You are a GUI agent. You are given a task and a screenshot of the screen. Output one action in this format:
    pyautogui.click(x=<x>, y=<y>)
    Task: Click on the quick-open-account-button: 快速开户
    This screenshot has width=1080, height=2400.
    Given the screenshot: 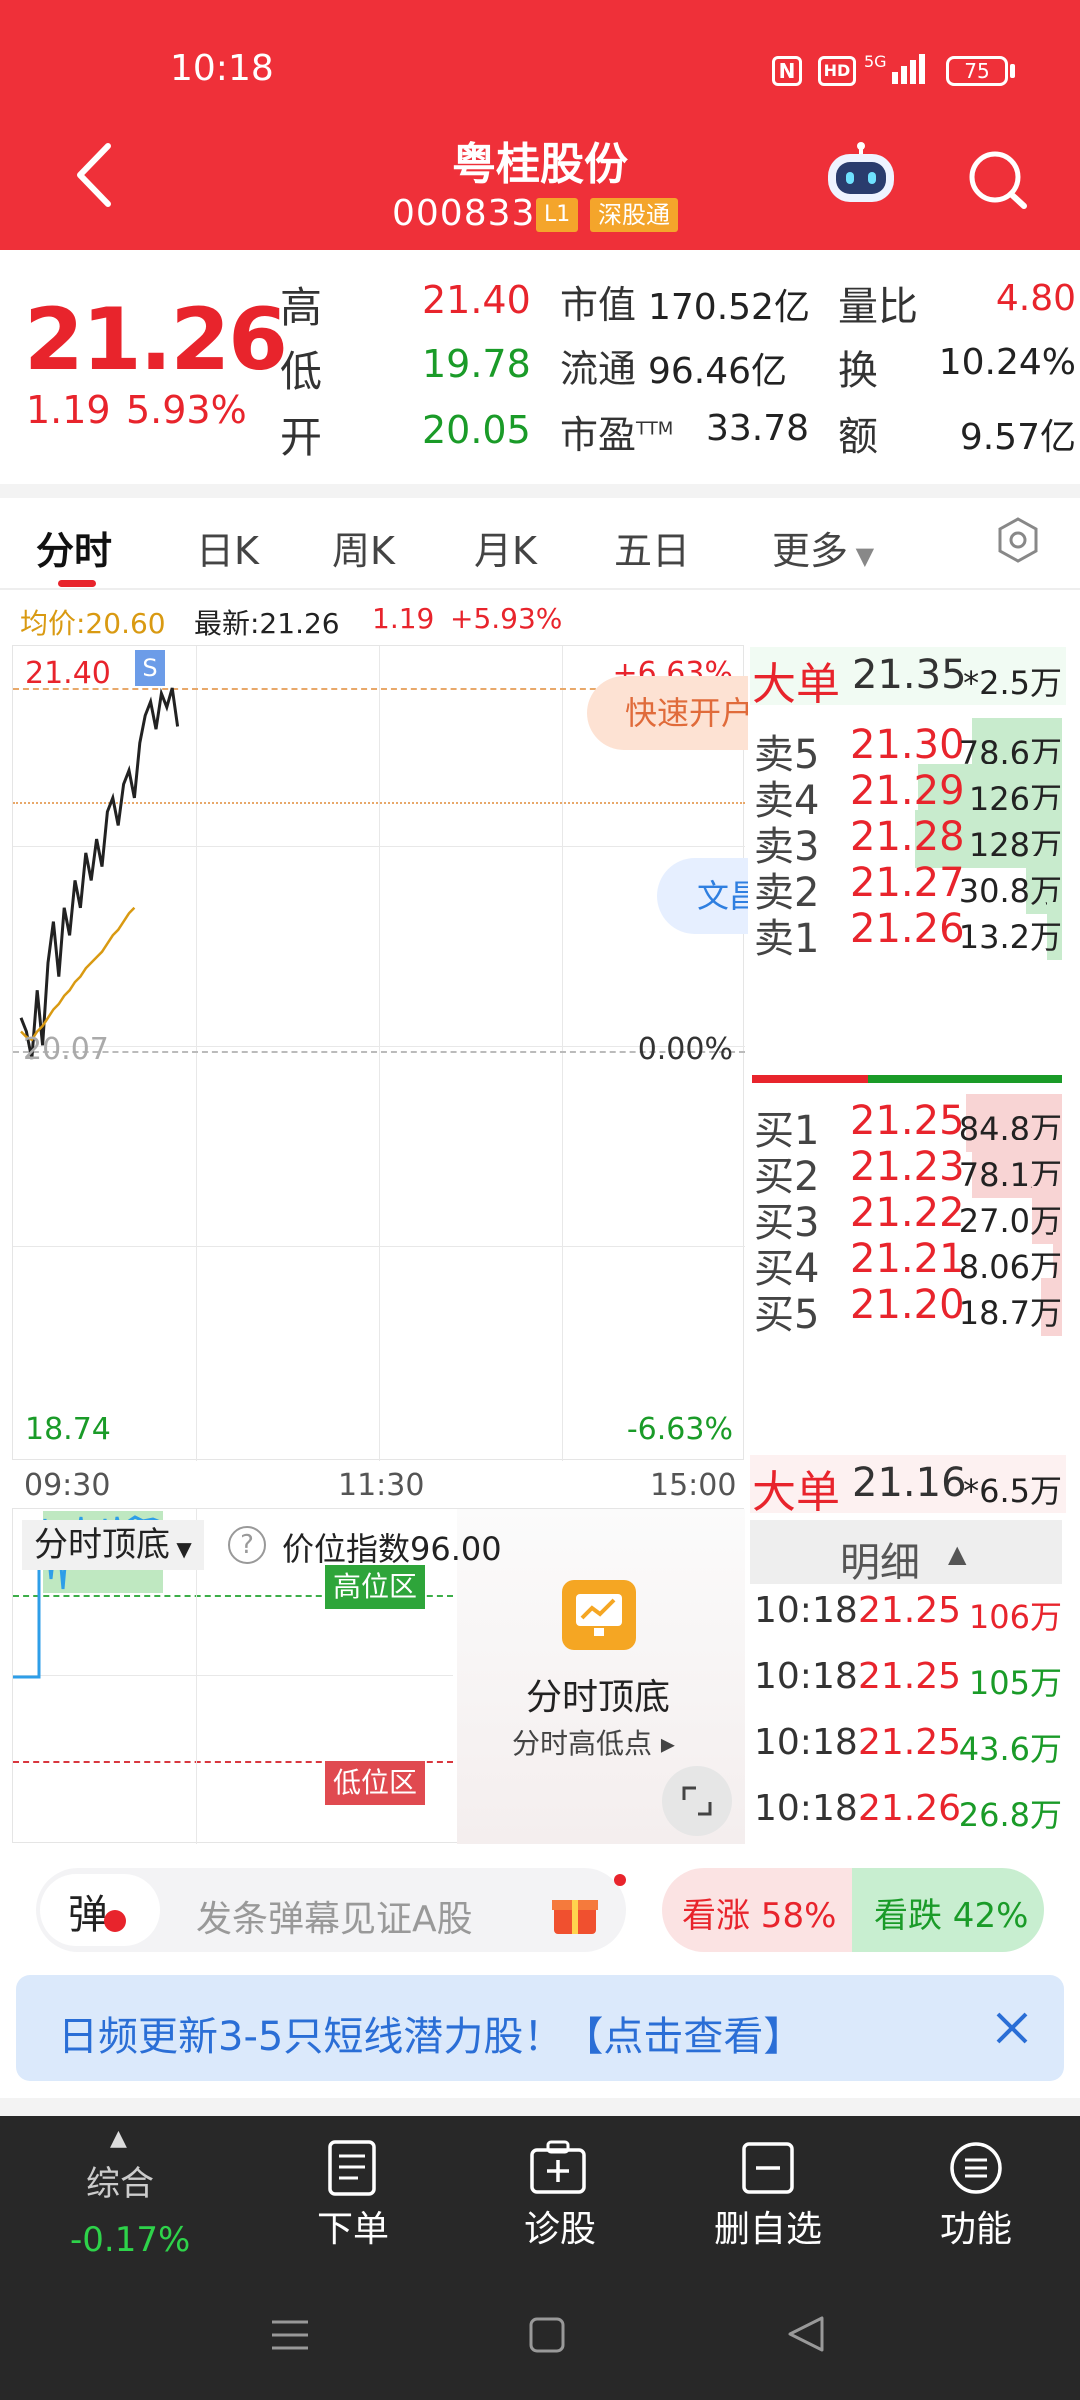 What is the action you would take?
    pyautogui.click(x=672, y=713)
    